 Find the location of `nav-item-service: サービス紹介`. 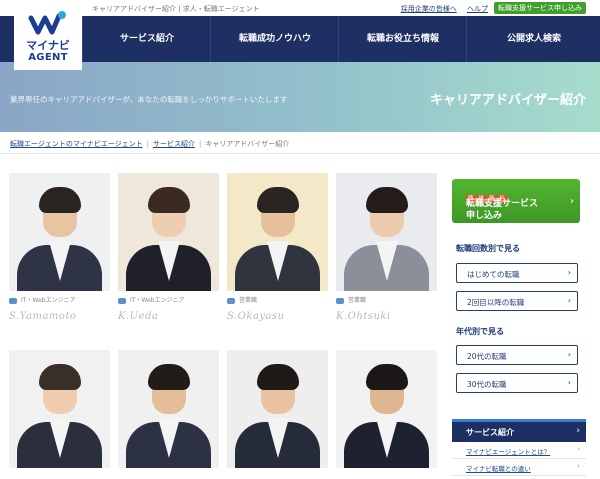

nav-item-service: サービス紹介 is located at coordinates (146, 39).